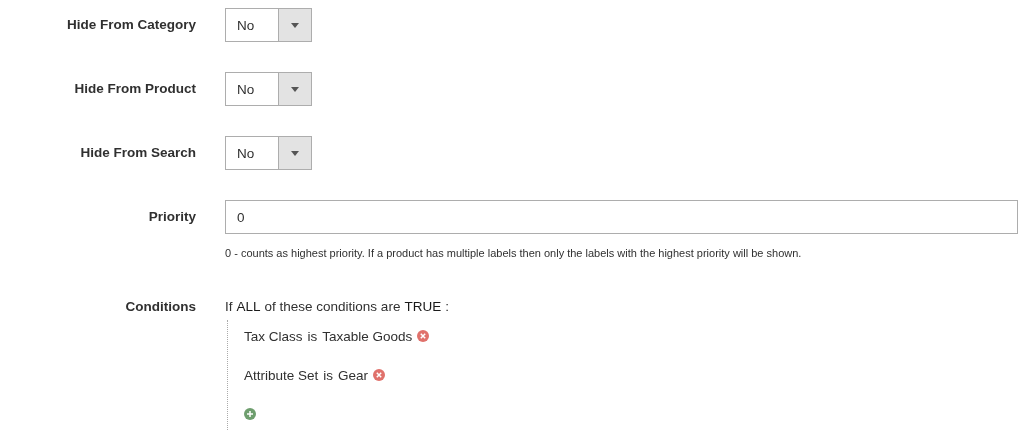  Describe the element at coordinates (273, 336) in the screenshot. I see `condition-link: Tax Class` at that location.